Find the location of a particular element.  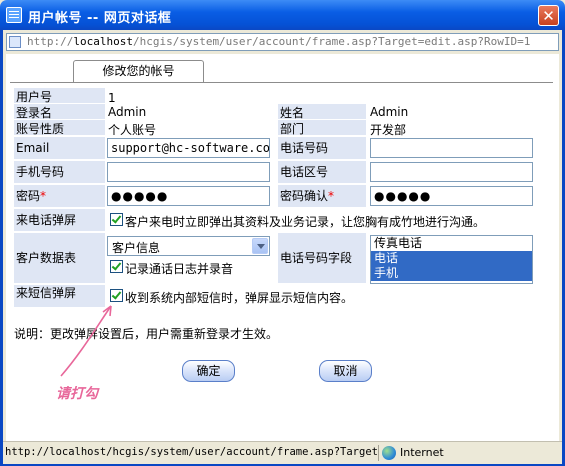

password-required-mark: * is located at coordinates (43, 196).